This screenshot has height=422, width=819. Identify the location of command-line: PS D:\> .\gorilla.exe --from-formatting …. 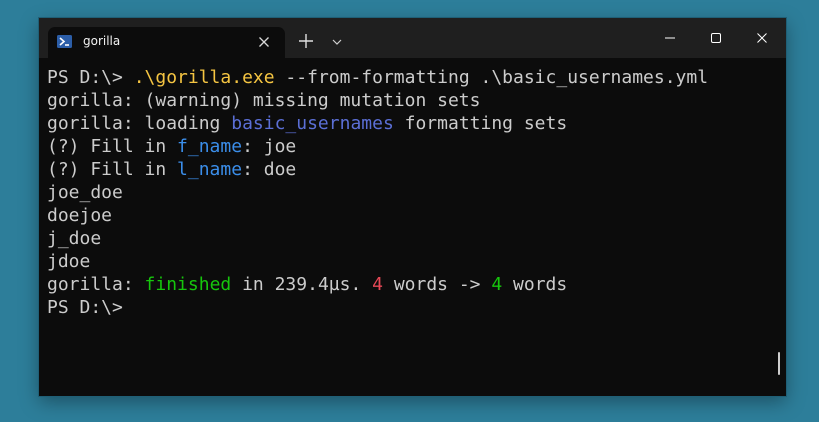
(411, 77).